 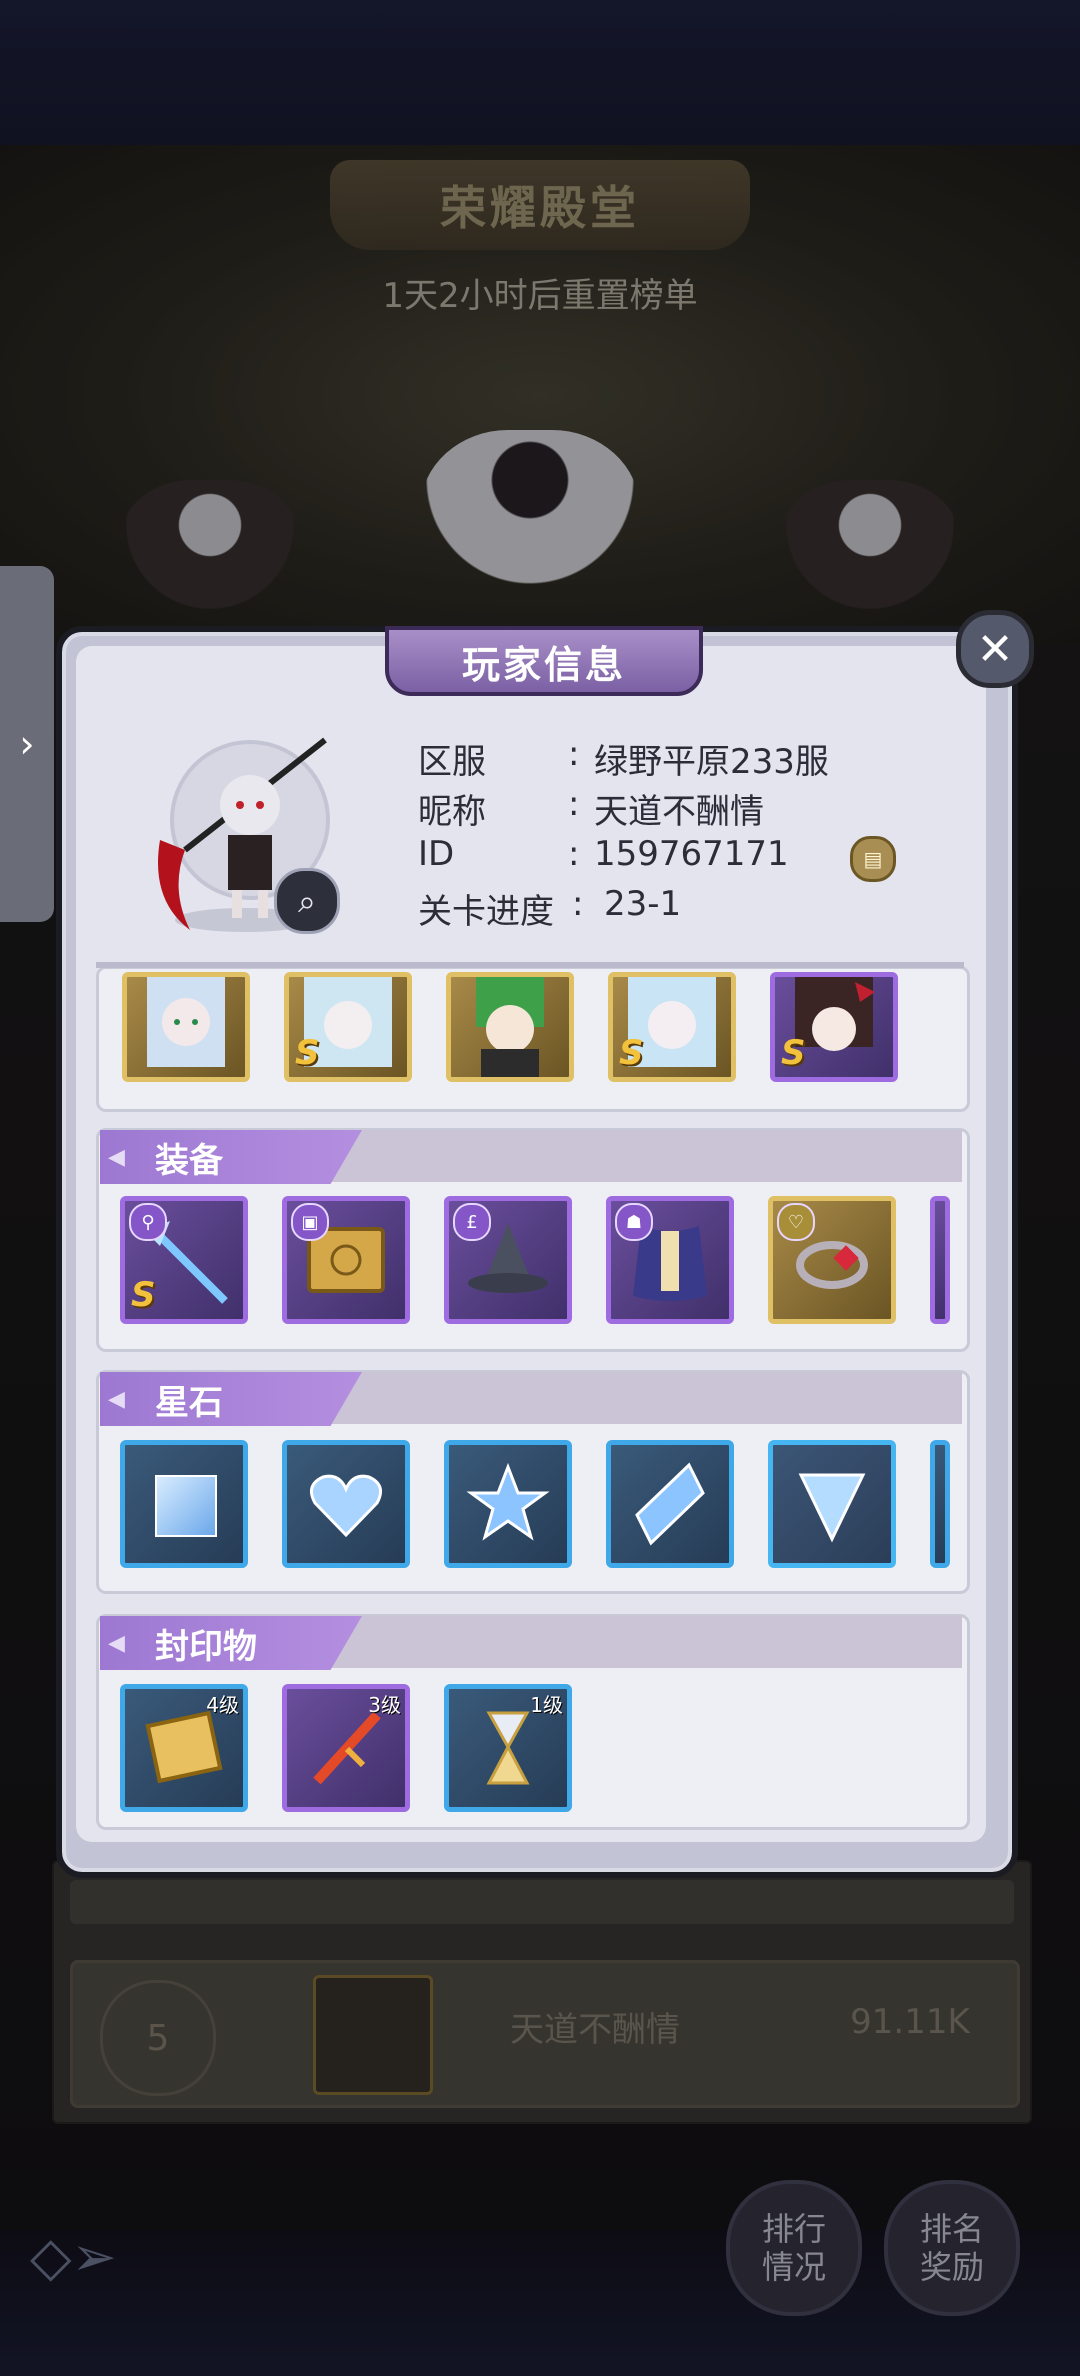 What do you see at coordinates (634, 1222) in the screenshot?
I see `cloak-type-icon: ☗` at bounding box center [634, 1222].